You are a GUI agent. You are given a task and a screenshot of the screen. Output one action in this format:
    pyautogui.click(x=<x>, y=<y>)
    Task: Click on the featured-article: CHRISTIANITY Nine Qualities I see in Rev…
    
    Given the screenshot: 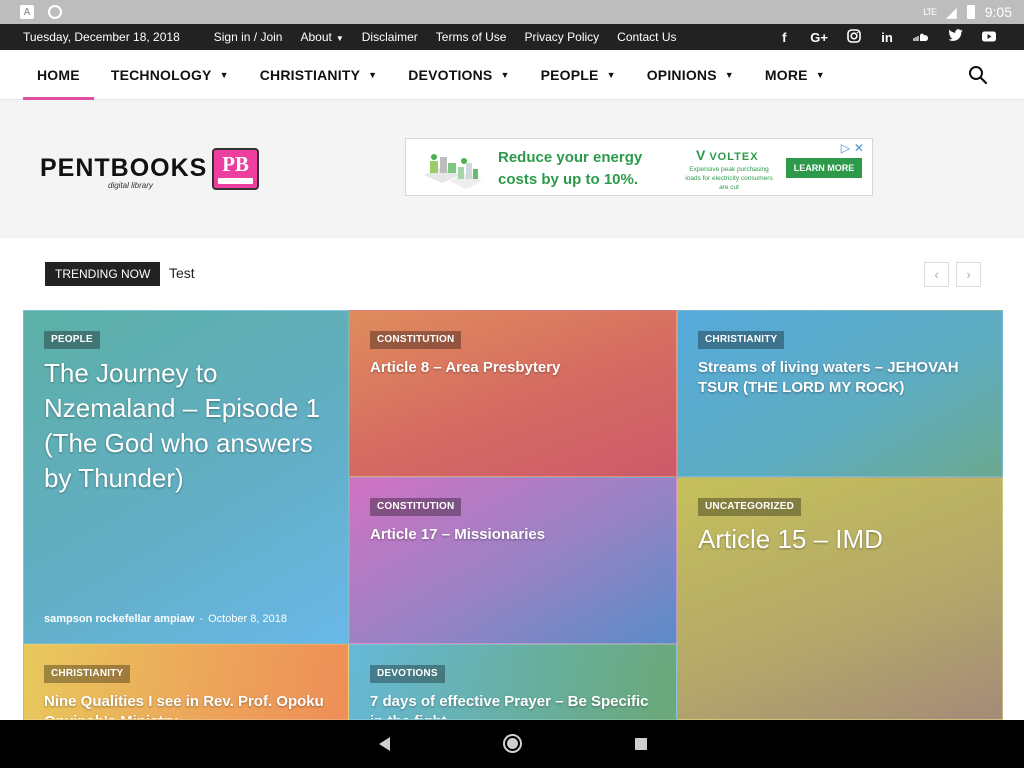 What is the action you would take?
    pyautogui.click(x=186, y=682)
    